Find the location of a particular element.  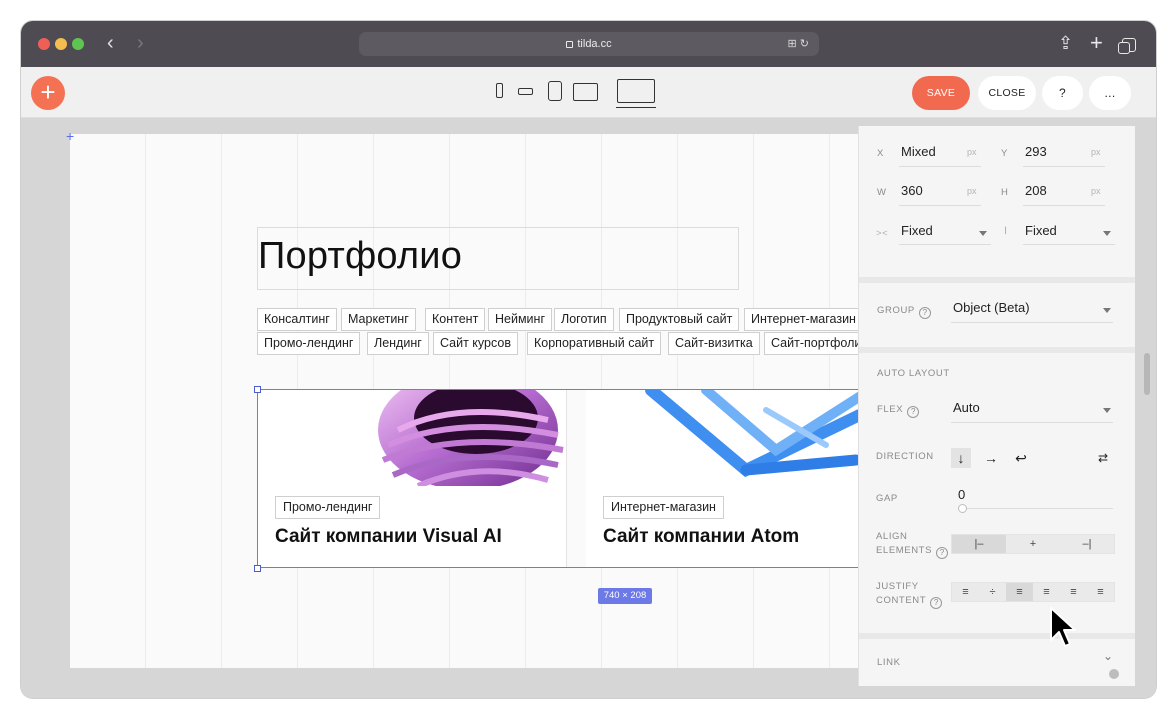

h-input: 208 is located at coordinates (1036, 190).